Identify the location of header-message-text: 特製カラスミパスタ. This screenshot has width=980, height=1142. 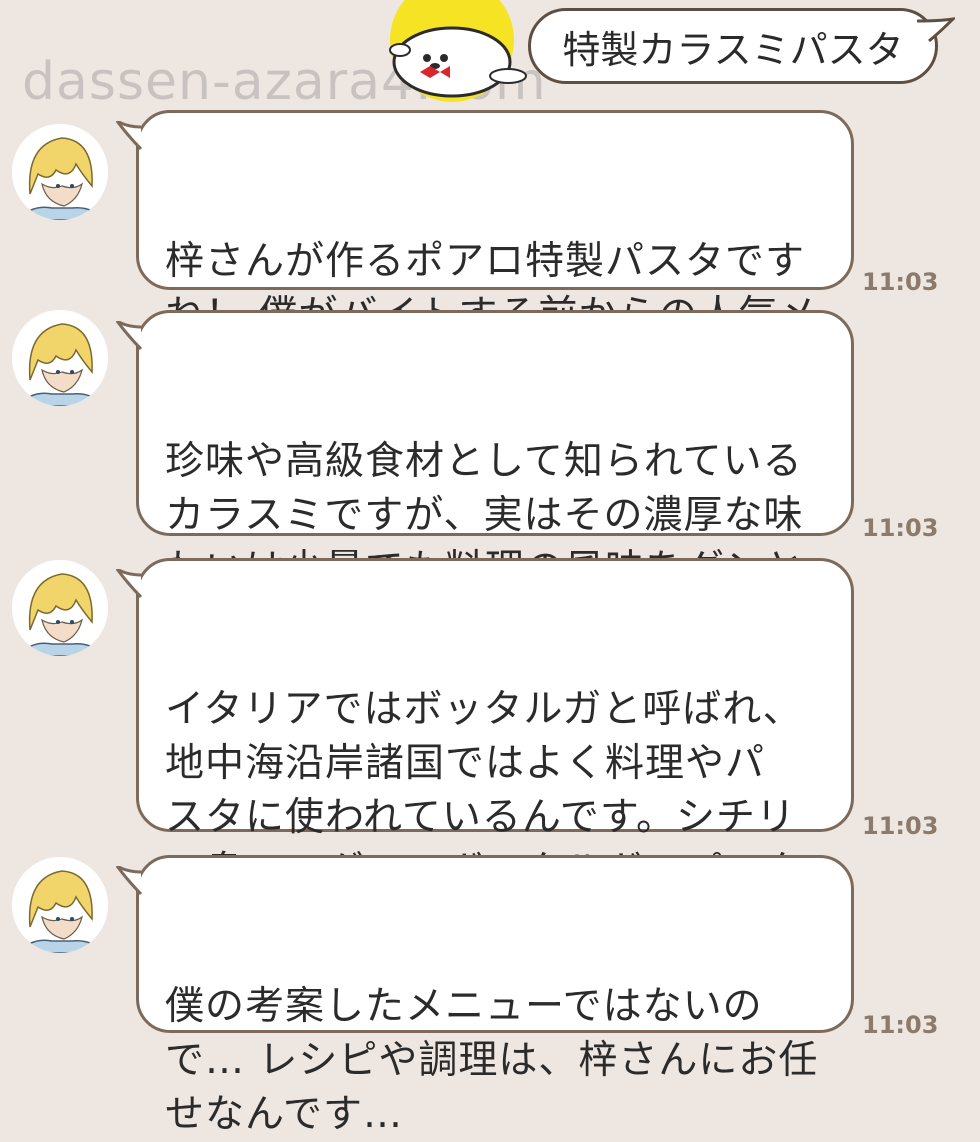
(733, 49).